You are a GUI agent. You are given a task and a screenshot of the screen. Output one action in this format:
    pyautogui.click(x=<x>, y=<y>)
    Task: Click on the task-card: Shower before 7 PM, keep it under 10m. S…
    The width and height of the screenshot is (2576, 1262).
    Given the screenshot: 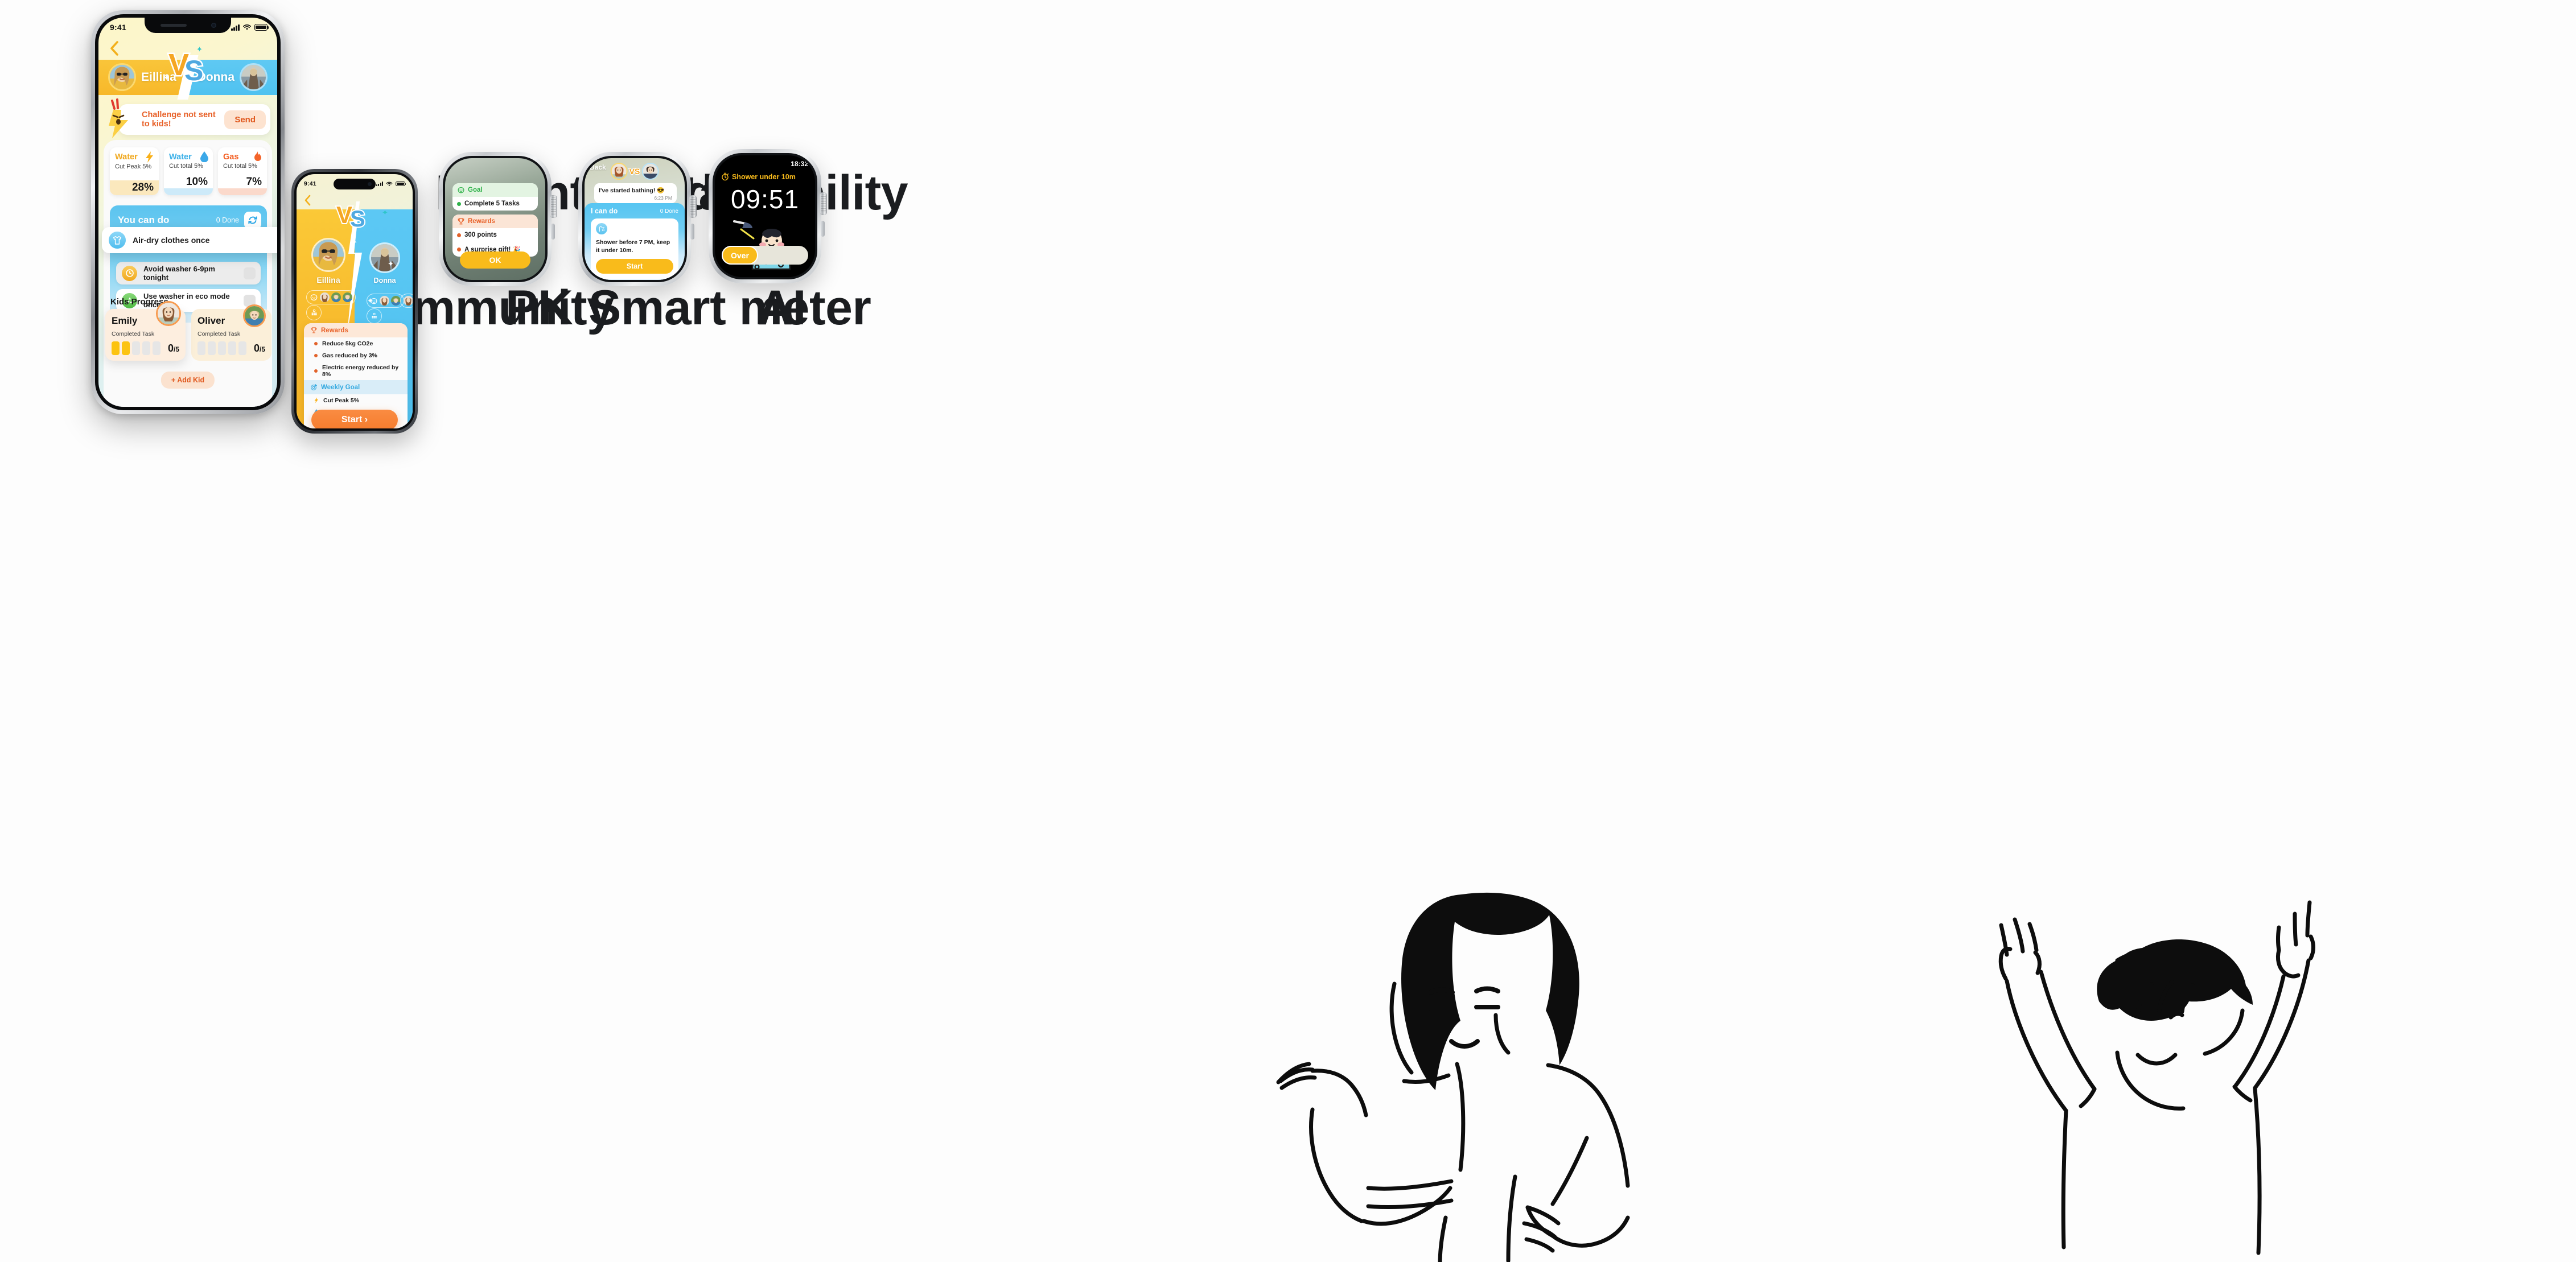 What is the action you would take?
    pyautogui.click(x=634, y=249)
    